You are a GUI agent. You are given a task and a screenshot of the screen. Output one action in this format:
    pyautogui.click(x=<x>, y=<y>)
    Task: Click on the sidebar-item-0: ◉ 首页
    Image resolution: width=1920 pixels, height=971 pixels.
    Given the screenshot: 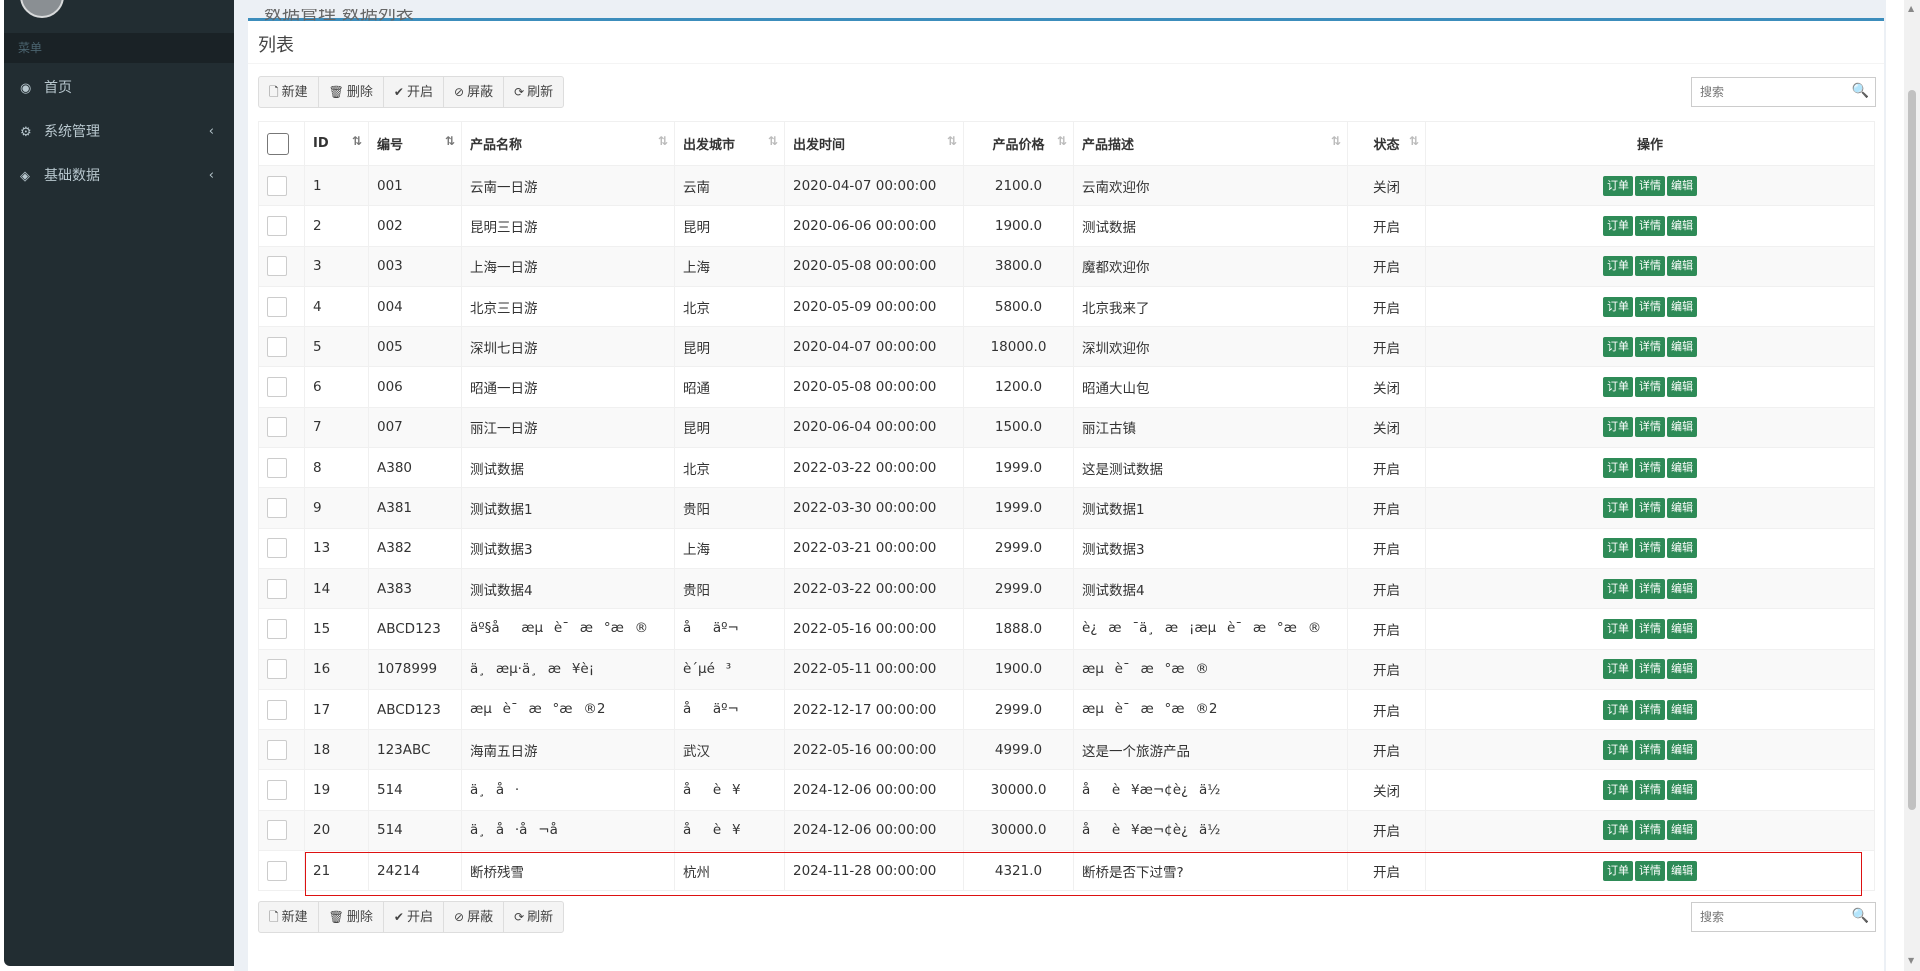 What is the action you would take?
    pyautogui.click(x=119, y=88)
    